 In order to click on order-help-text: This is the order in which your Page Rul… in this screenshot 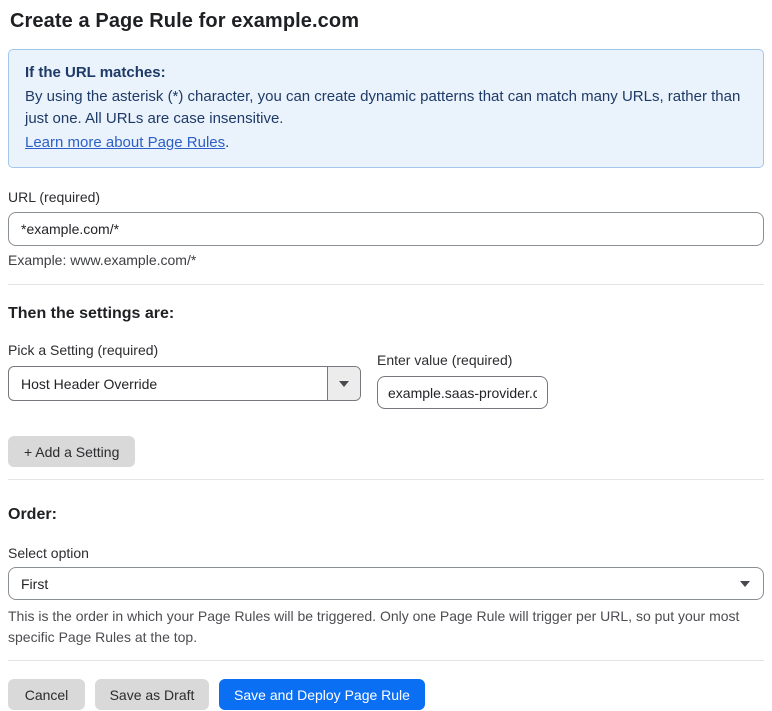, I will do `click(374, 626)`.